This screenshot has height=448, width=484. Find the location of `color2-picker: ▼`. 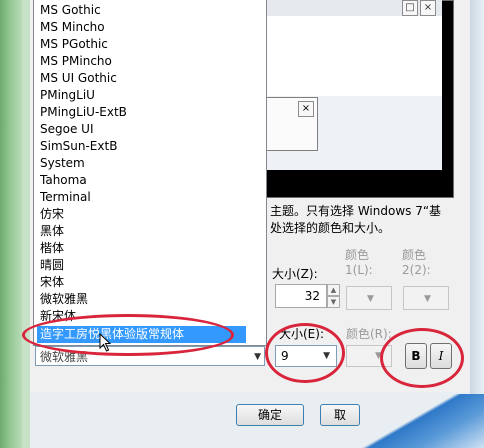

color2-picker: ▼ is located at coordinates (426, 298).